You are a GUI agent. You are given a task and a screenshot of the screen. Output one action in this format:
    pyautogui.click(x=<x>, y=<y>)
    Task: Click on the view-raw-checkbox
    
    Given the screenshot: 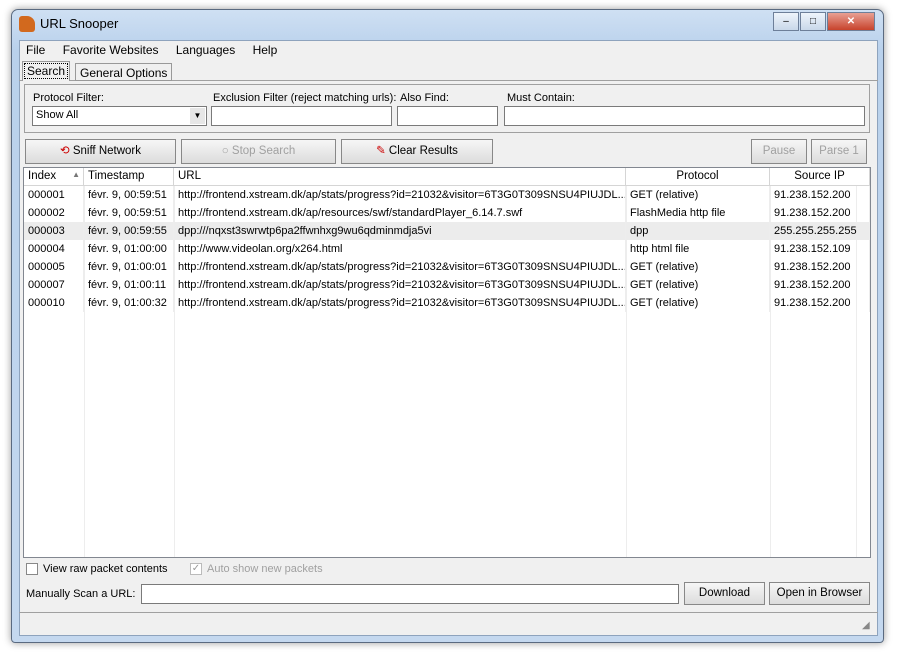 What is the action you would take?
    pyautogui.click(x=32, y=569)
    